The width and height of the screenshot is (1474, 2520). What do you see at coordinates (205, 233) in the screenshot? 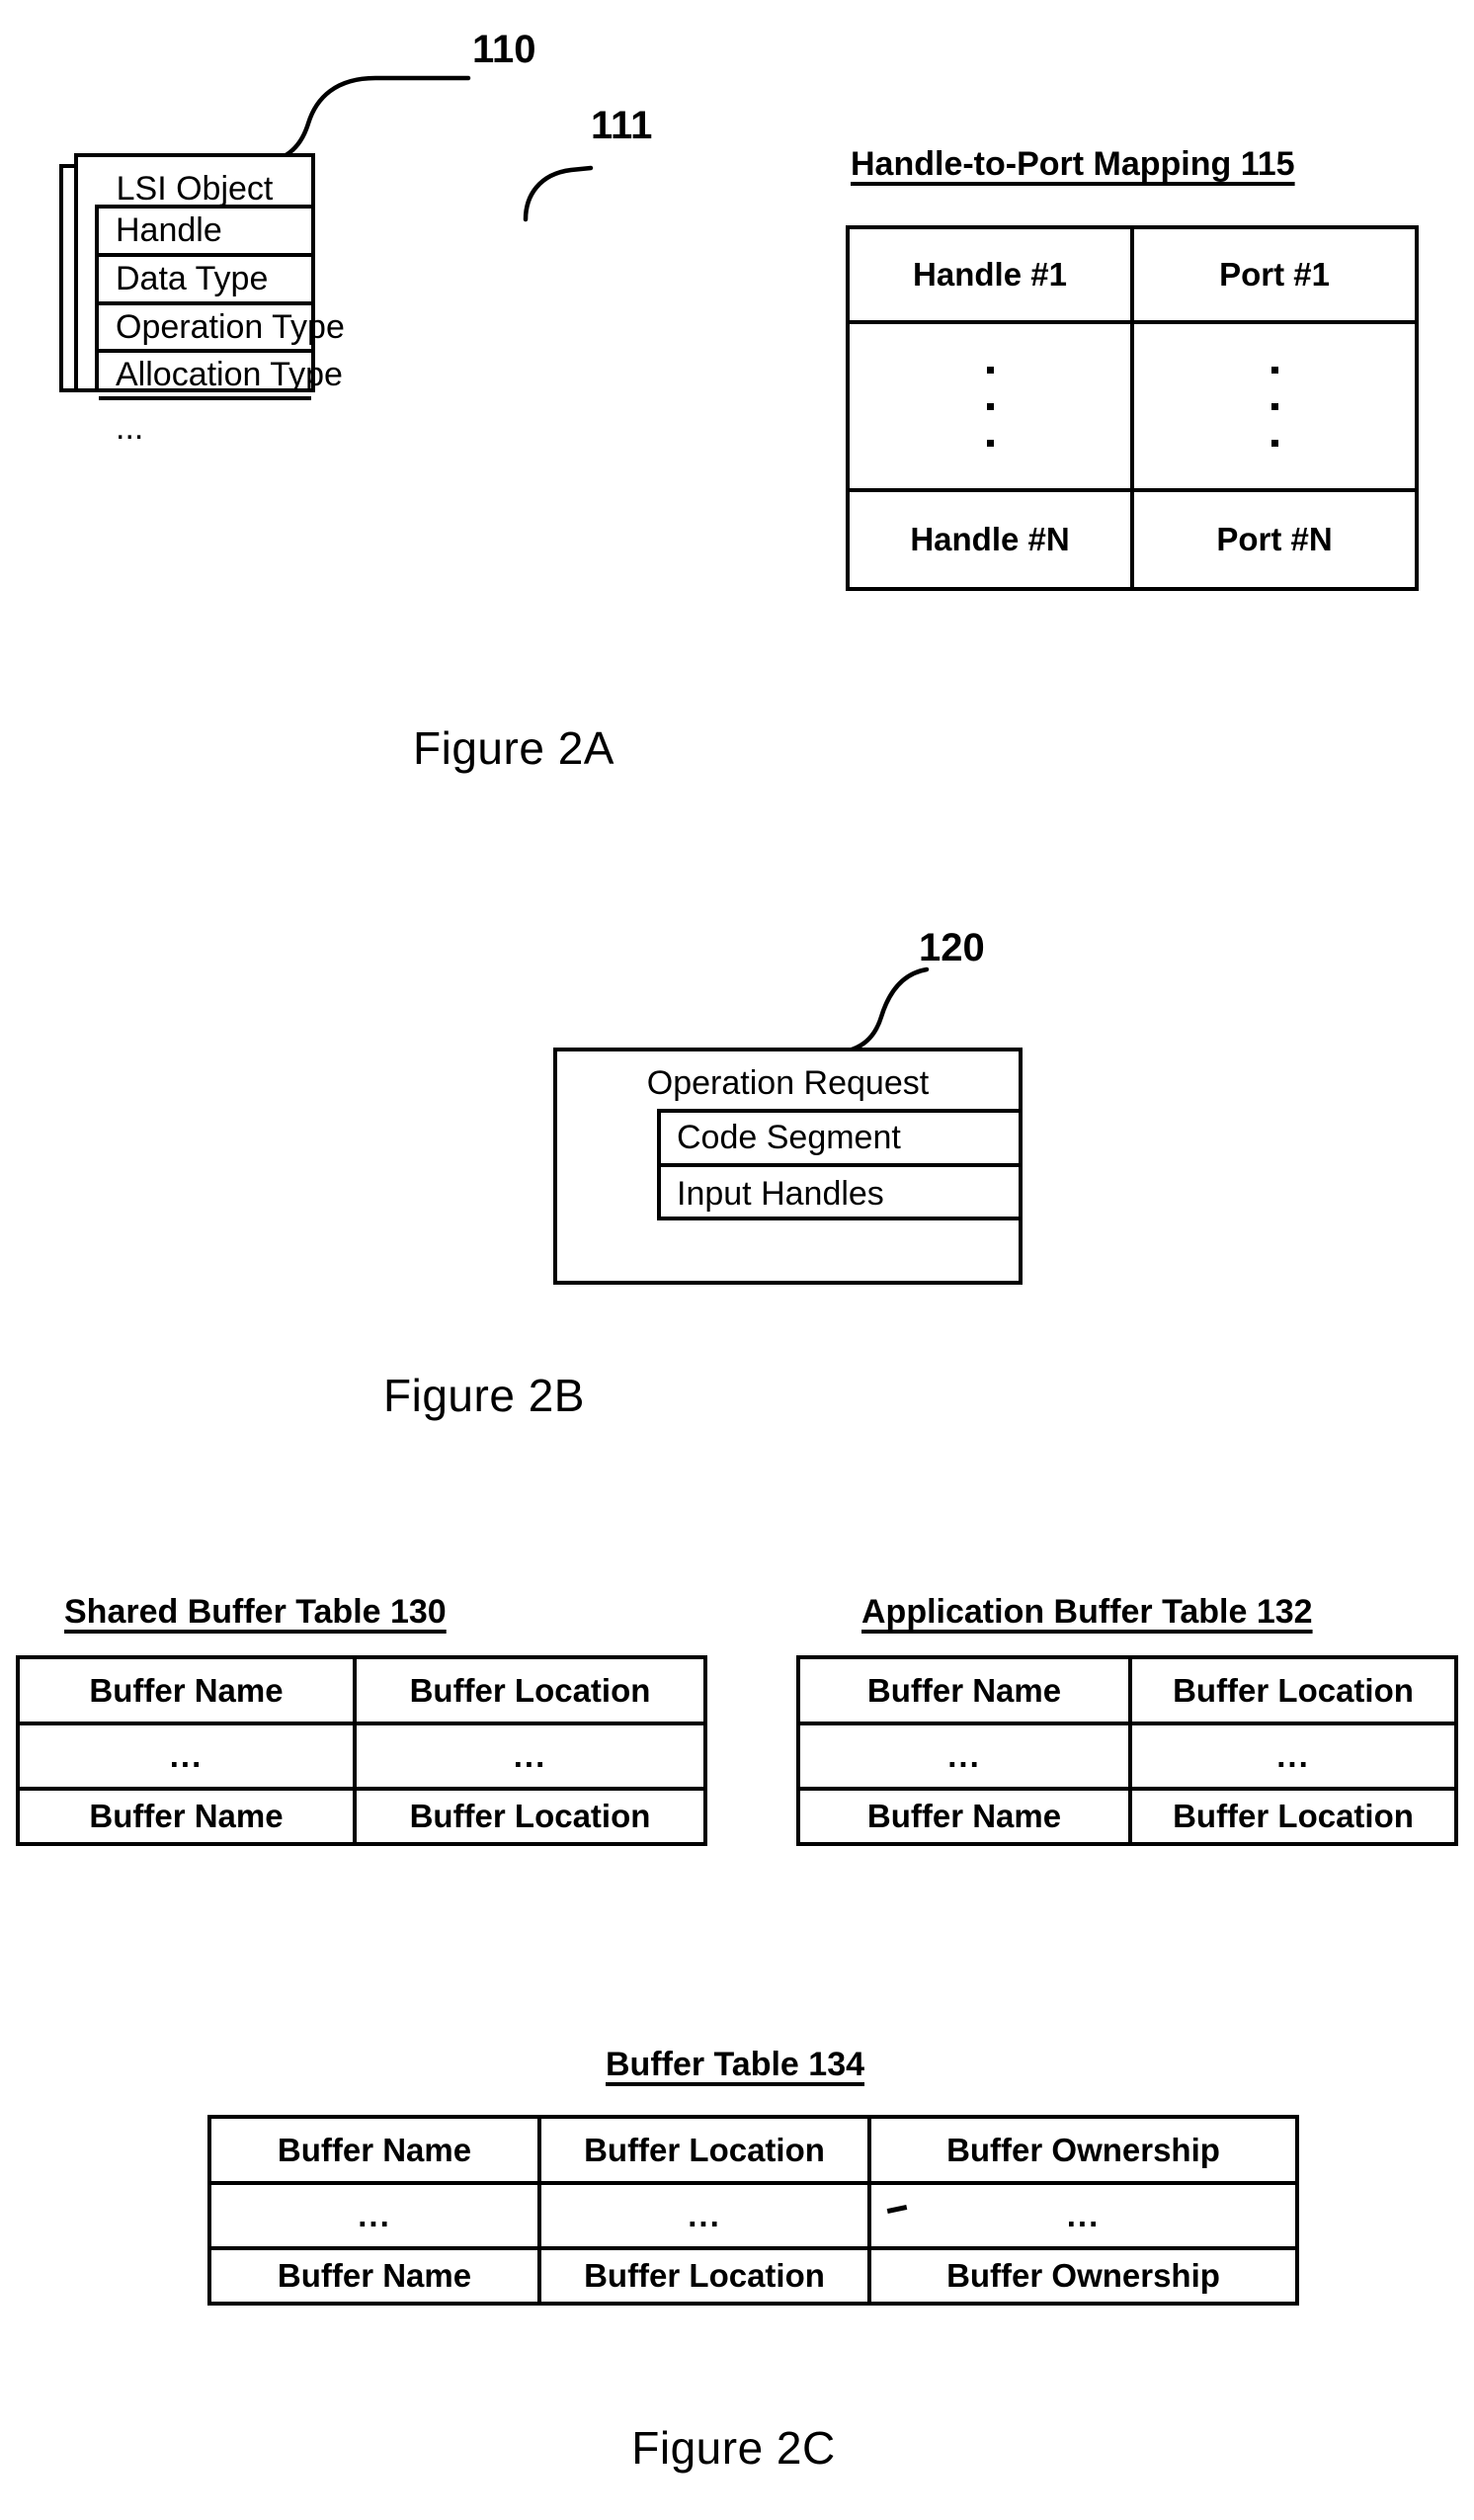
I see `lsi-field-handle: Handle` at bounding box center [205, 233].